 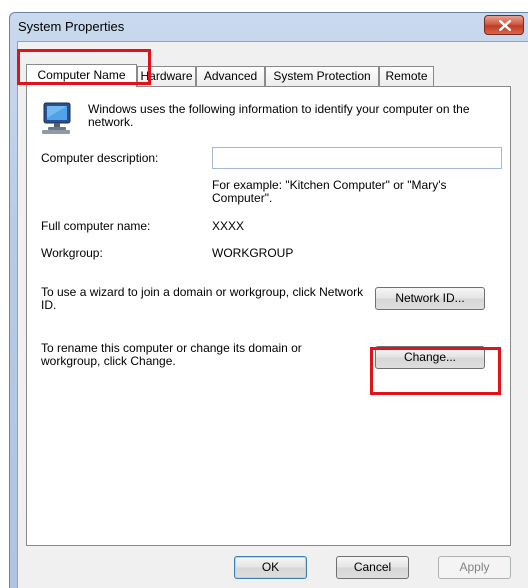 I want to click on close-icon, so click(x=505, y=25).